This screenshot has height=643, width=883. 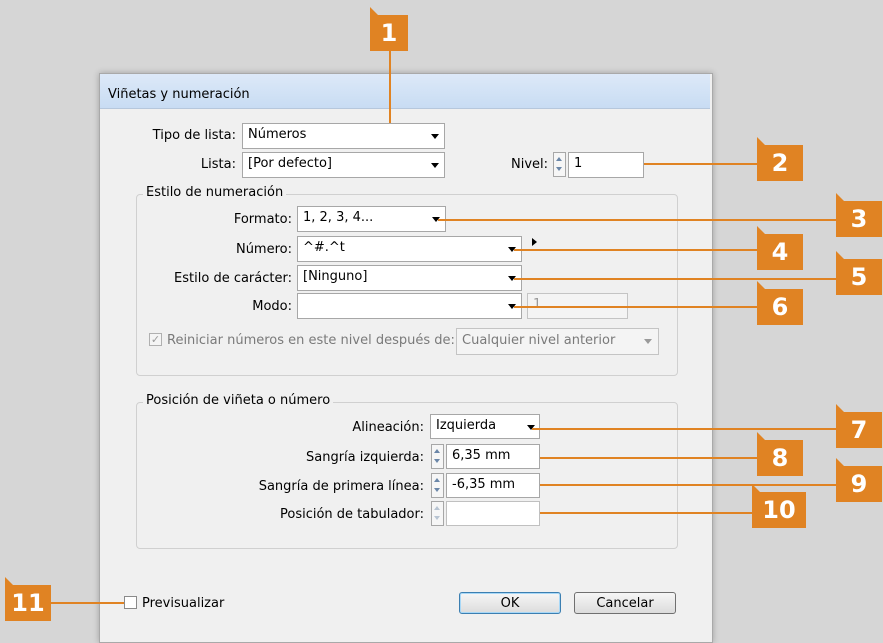 What do you see at coordinates (28, 603) in the screenshot?
I see `callout-11: 11` at bounding box center [28, 603].